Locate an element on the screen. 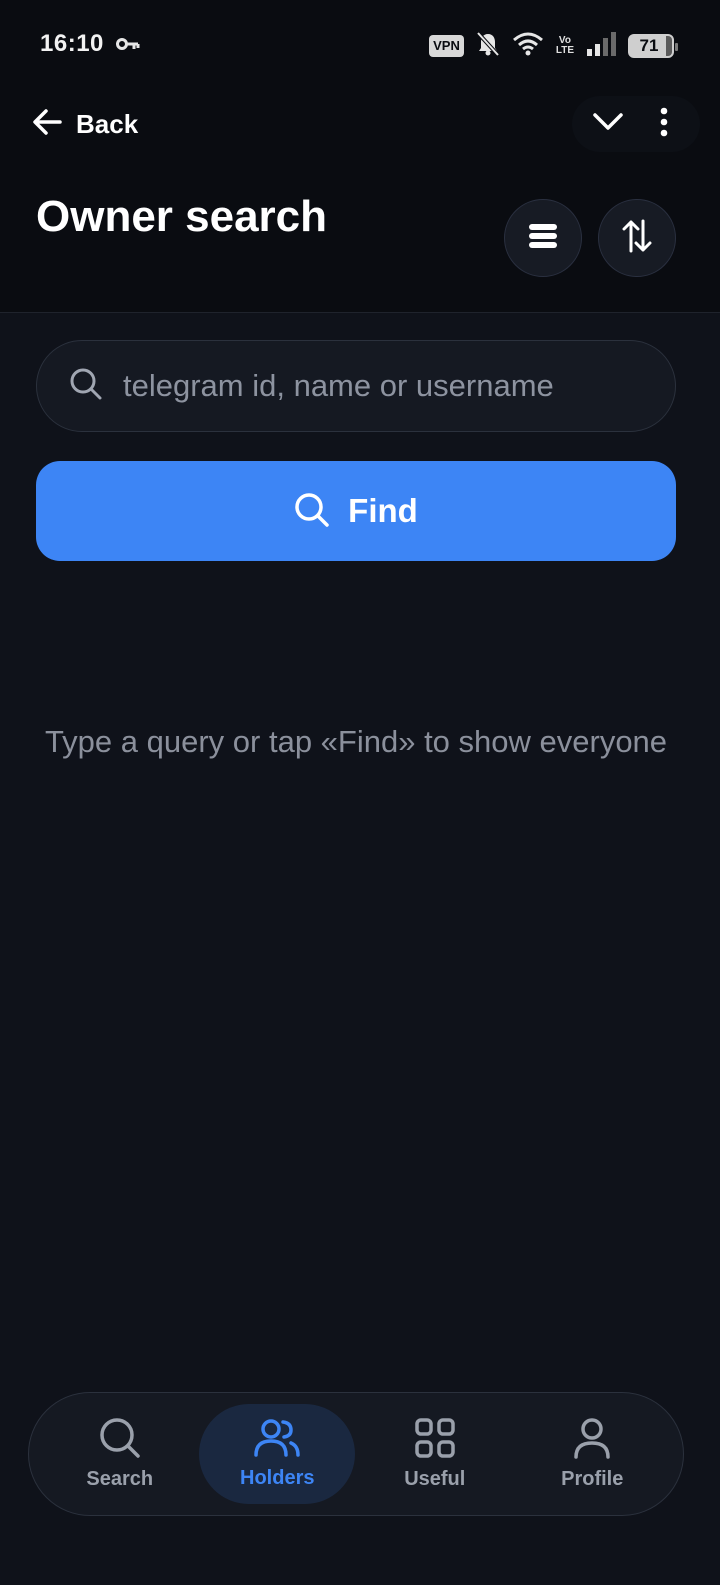 The width and height of the screenshot is (720, 1585). person-icon is located at coordinates (592, 1440).